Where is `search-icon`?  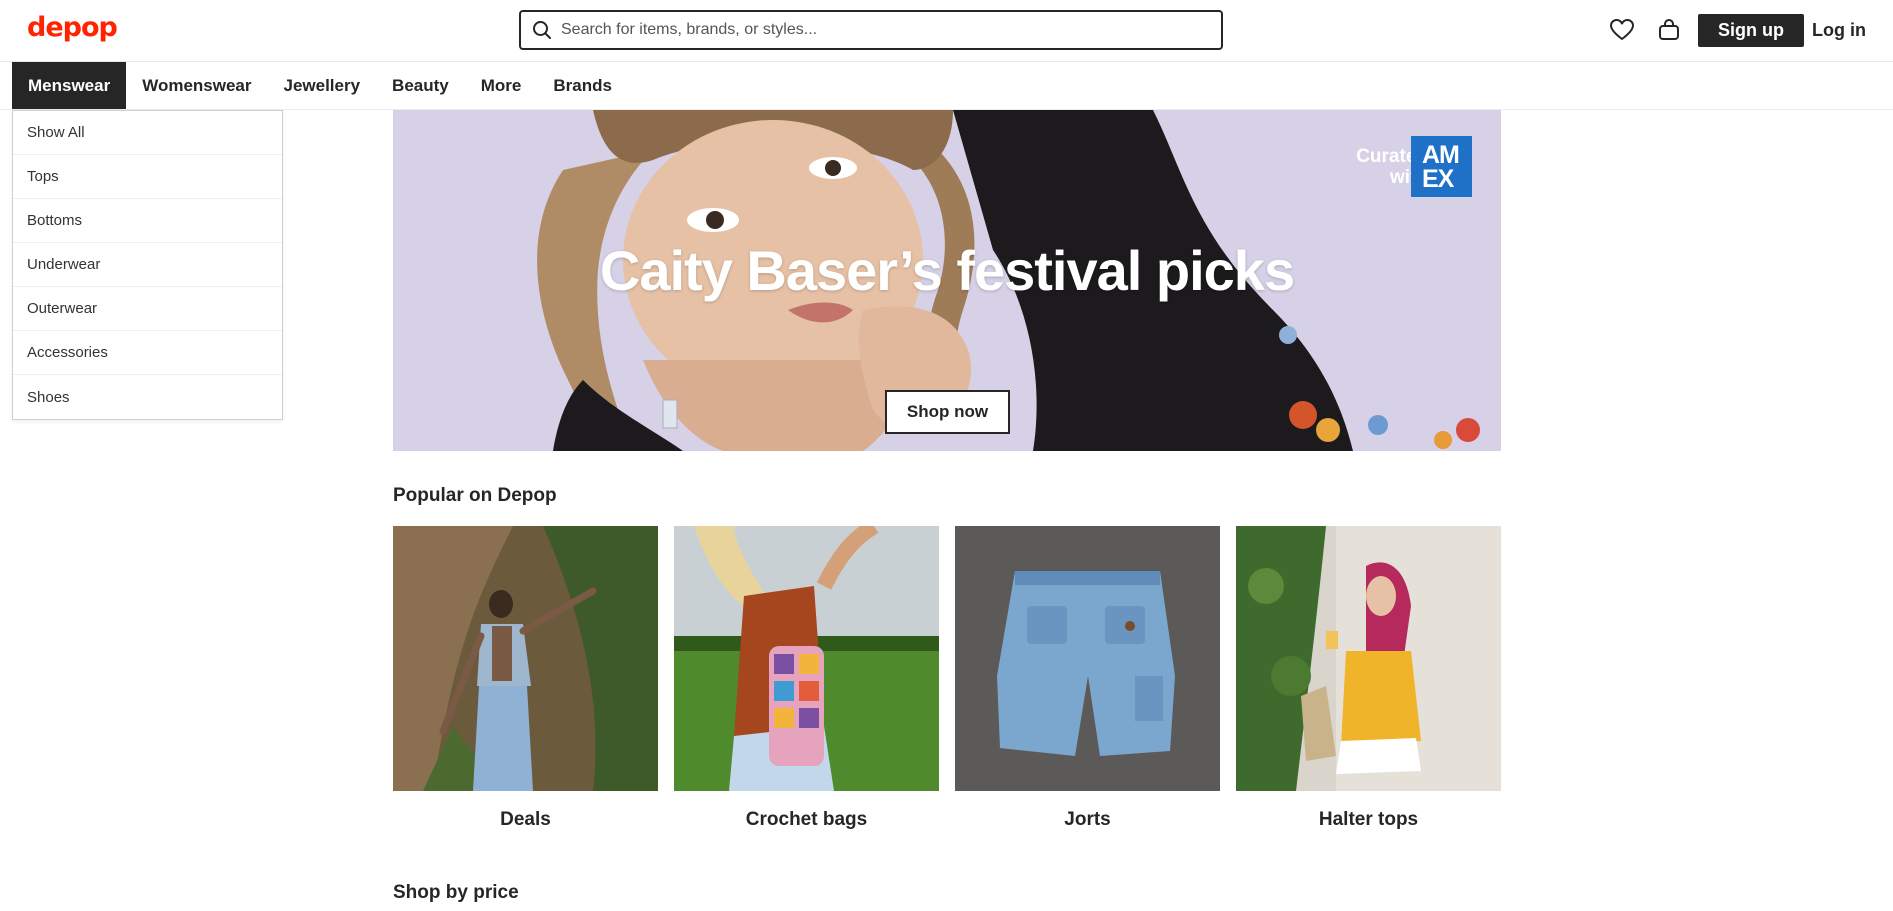
search-icon is located at coordinates (542, 30).